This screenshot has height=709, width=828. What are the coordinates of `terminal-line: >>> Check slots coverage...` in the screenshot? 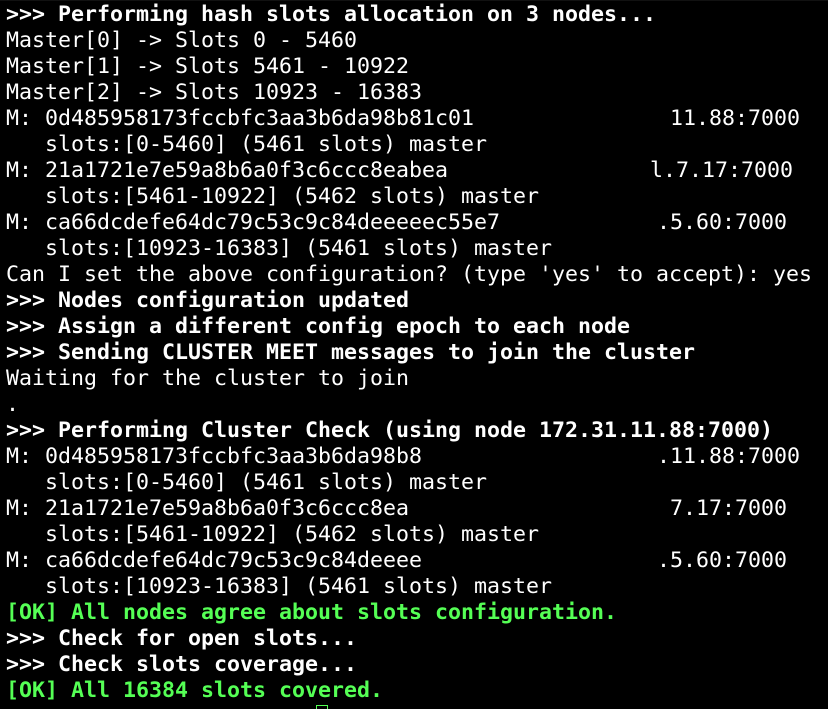 It's located at (182, 664).